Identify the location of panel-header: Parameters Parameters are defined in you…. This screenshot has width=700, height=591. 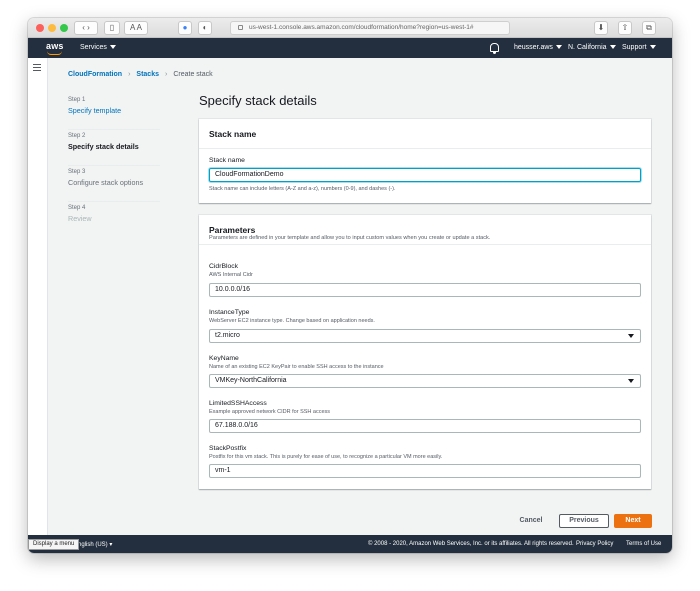
(425, 230).